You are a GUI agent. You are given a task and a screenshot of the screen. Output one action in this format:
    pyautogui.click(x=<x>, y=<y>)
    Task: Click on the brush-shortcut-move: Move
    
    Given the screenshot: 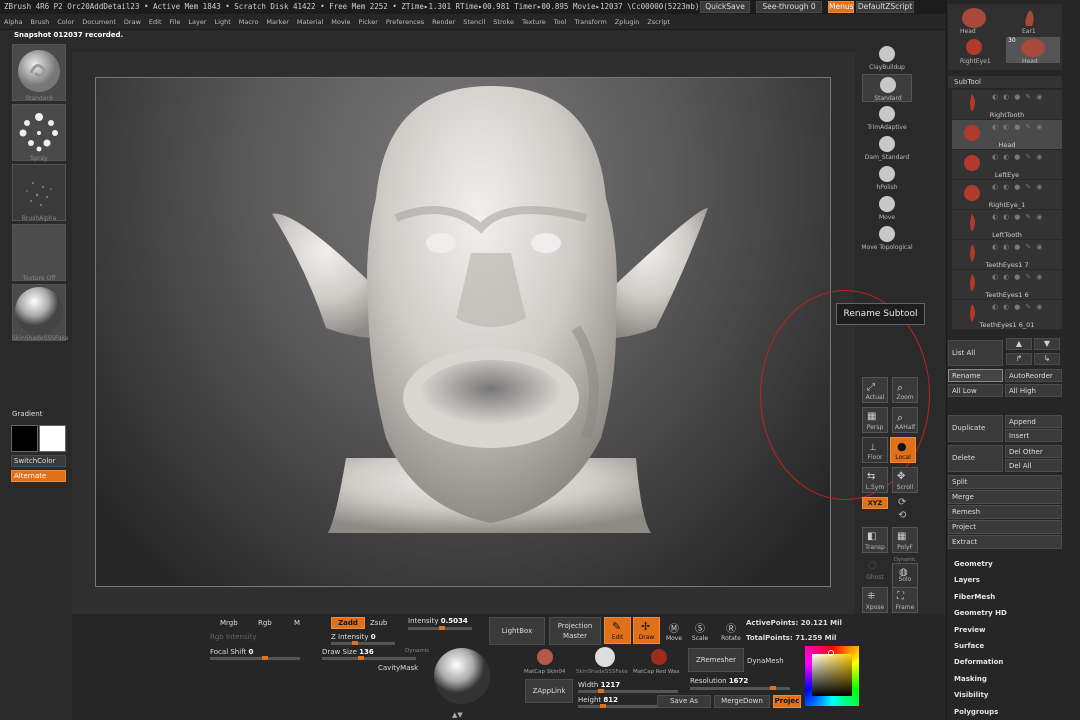 What is the action you would take?
    pyautogui.click(x=887, y=208)
    